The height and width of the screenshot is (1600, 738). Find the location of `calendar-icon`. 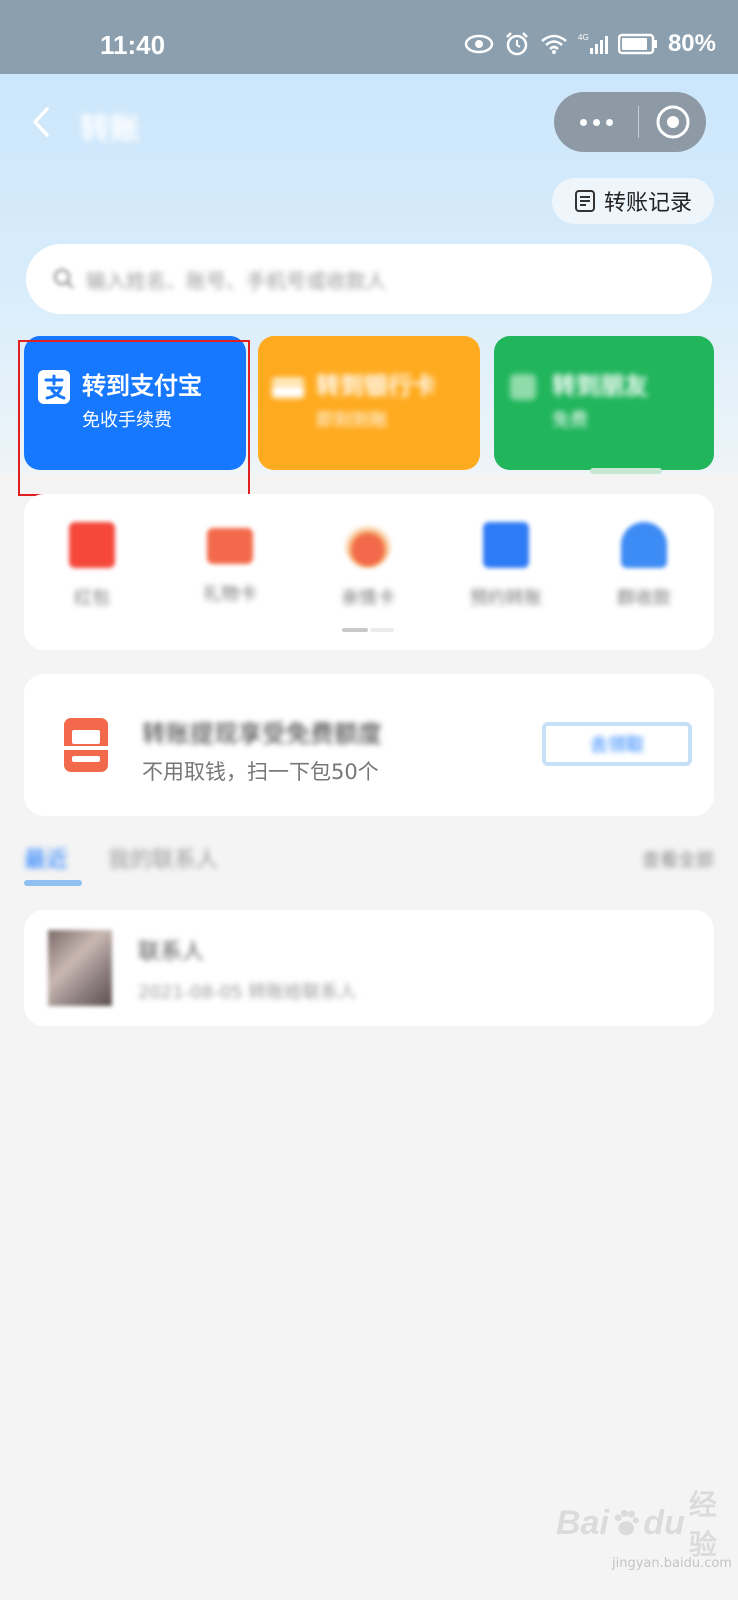

calendar-icon is located at coordinates (506, 545).